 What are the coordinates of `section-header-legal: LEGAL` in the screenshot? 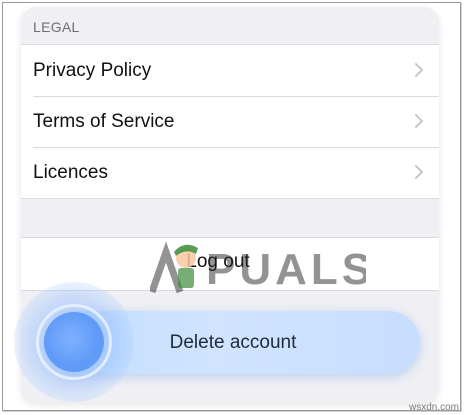 It's located at (56, 27).